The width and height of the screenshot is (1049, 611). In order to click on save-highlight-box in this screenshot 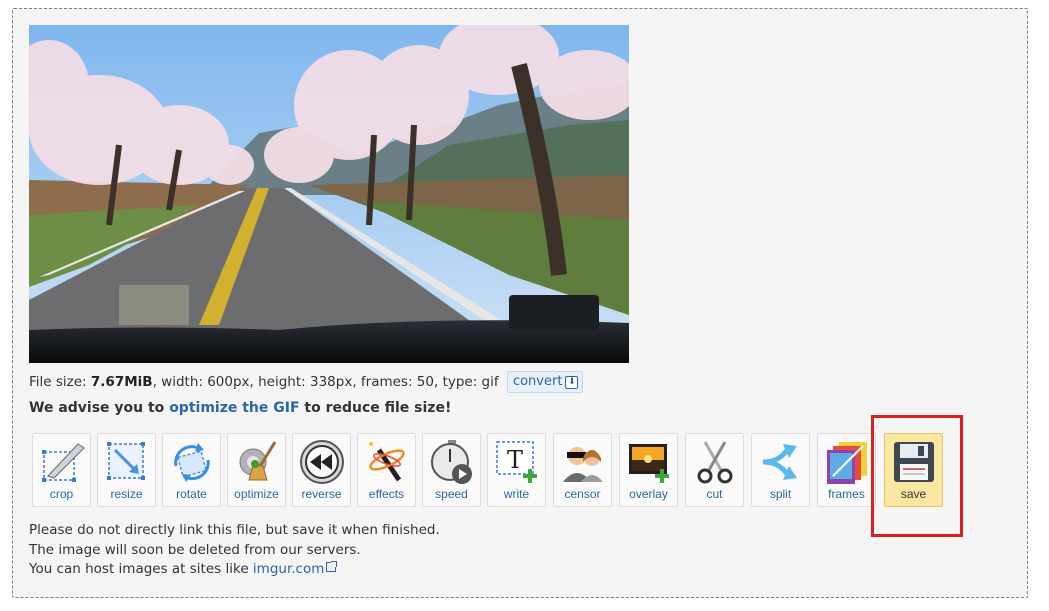, I will do `click(917, 476)`.